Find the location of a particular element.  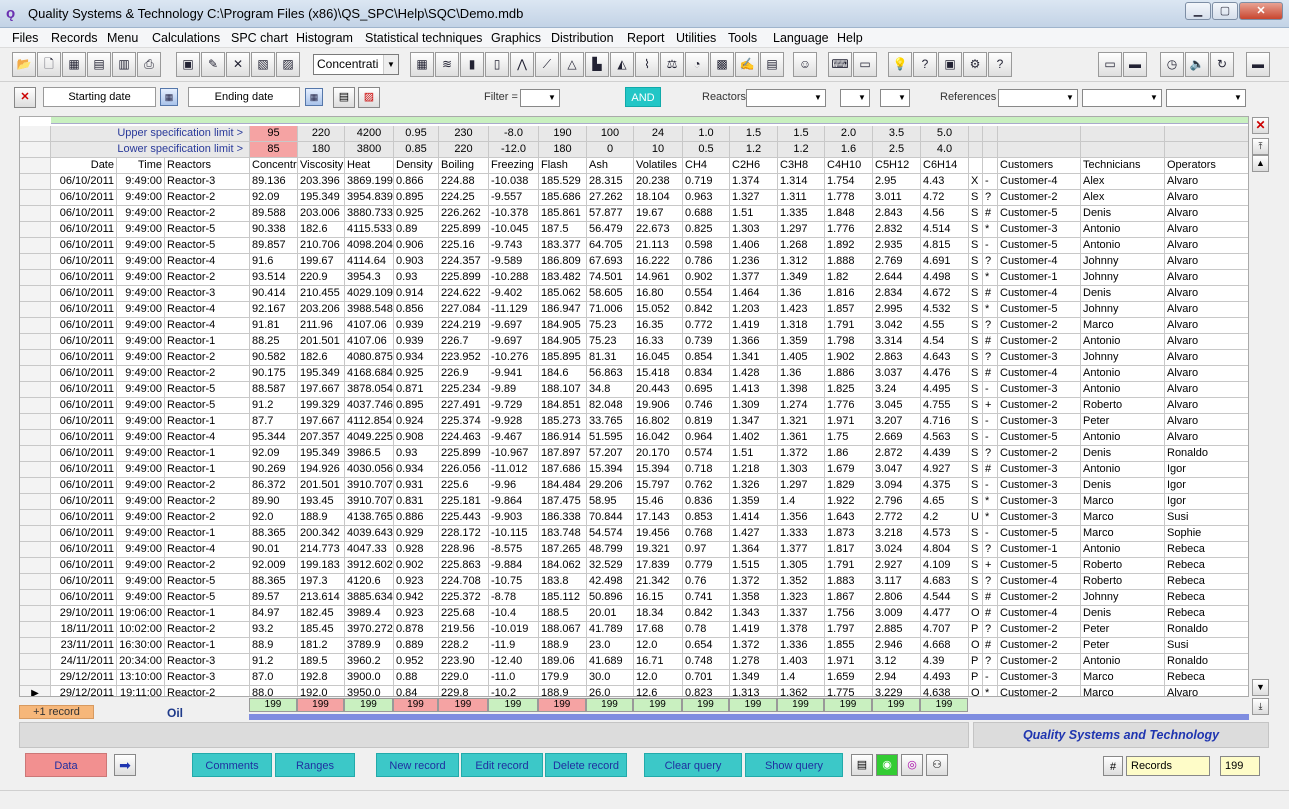

table-cell: Antonio is located at coordinates (1123, 438).